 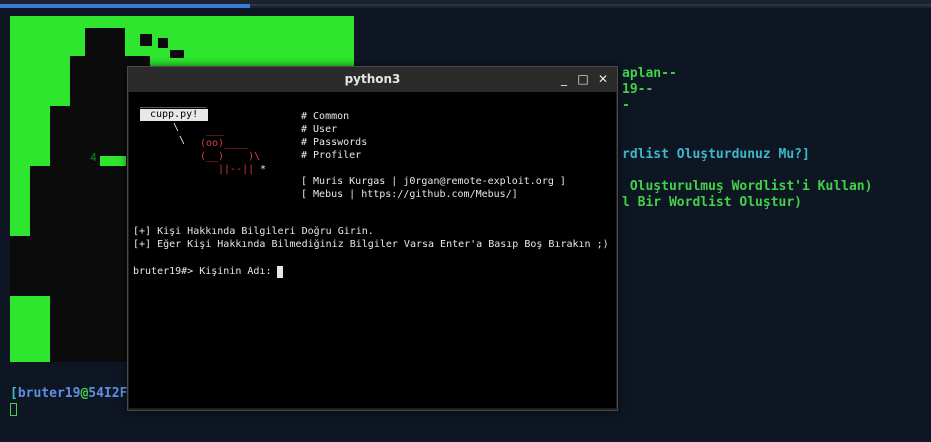 I want to click on top-tab-bar, so click(x=465, y=4).